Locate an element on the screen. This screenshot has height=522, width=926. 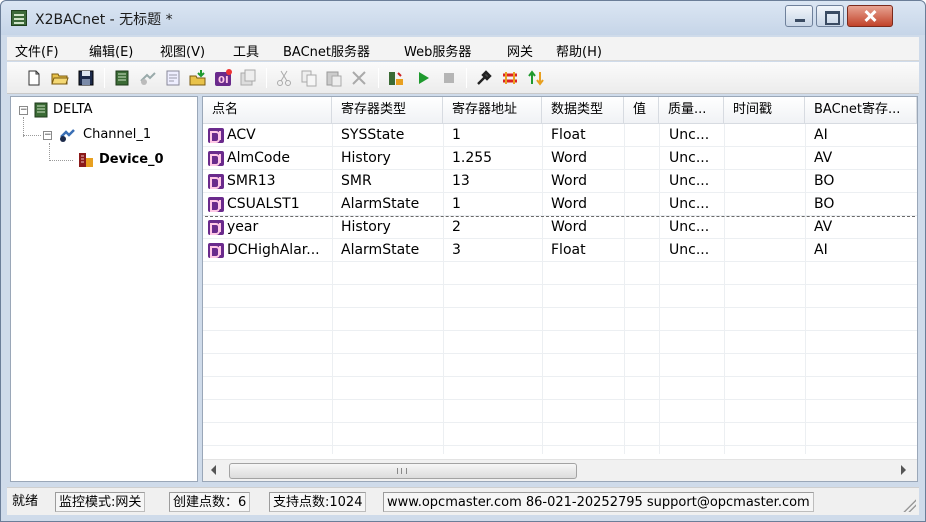
status-supported-points: 支持点数:1024 is located at coordinates (318, 502).